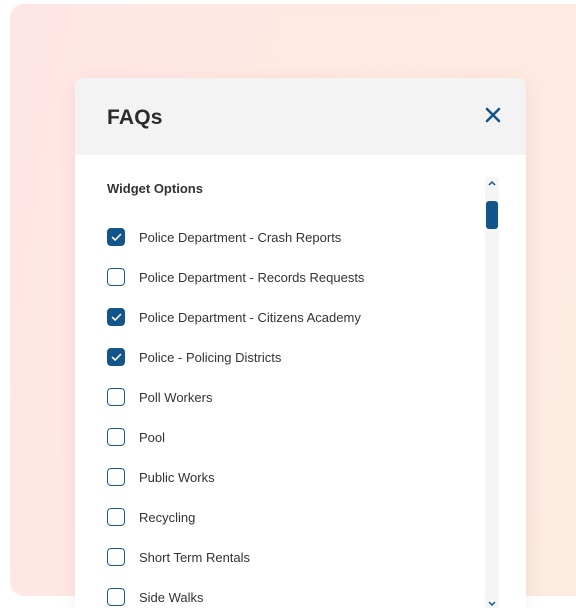 This screenshot has width=576, height=608. What do you see at coordinates (287, 517) in the screenshot?
I see `widget-option: Recycling` at bounding box center [287, 517].